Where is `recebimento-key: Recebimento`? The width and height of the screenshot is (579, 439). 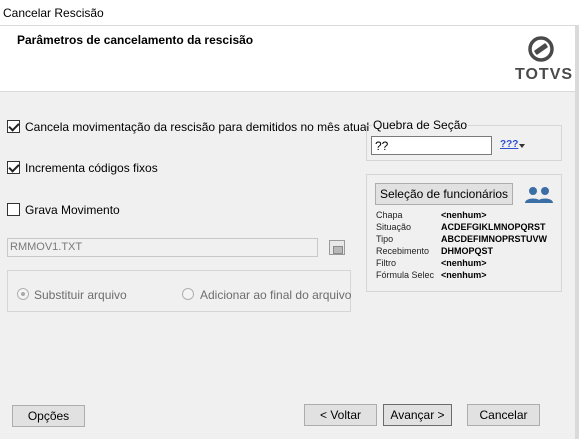 recebimento-key: Recebimento is located at coordinates (403, 251).